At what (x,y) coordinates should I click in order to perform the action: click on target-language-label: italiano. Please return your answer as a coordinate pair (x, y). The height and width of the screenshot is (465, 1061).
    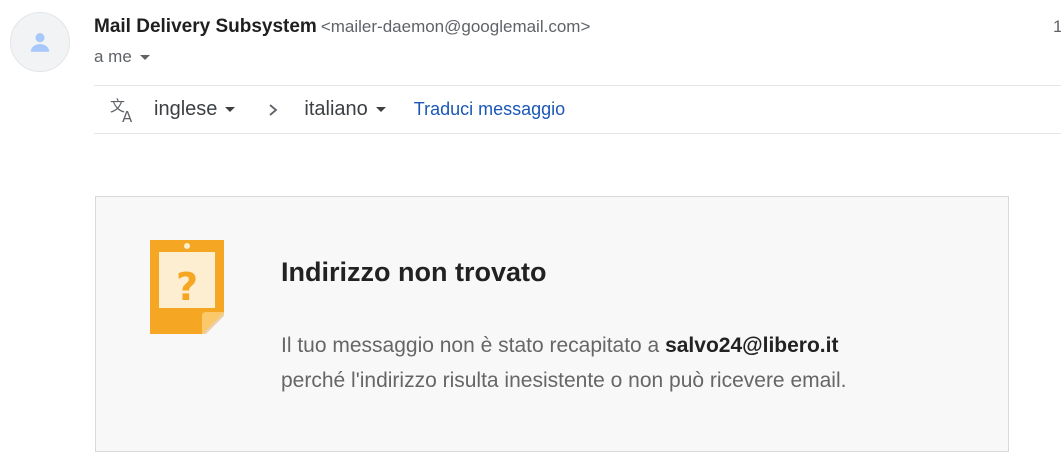
    Looking at the image, I should click on (336, 109).